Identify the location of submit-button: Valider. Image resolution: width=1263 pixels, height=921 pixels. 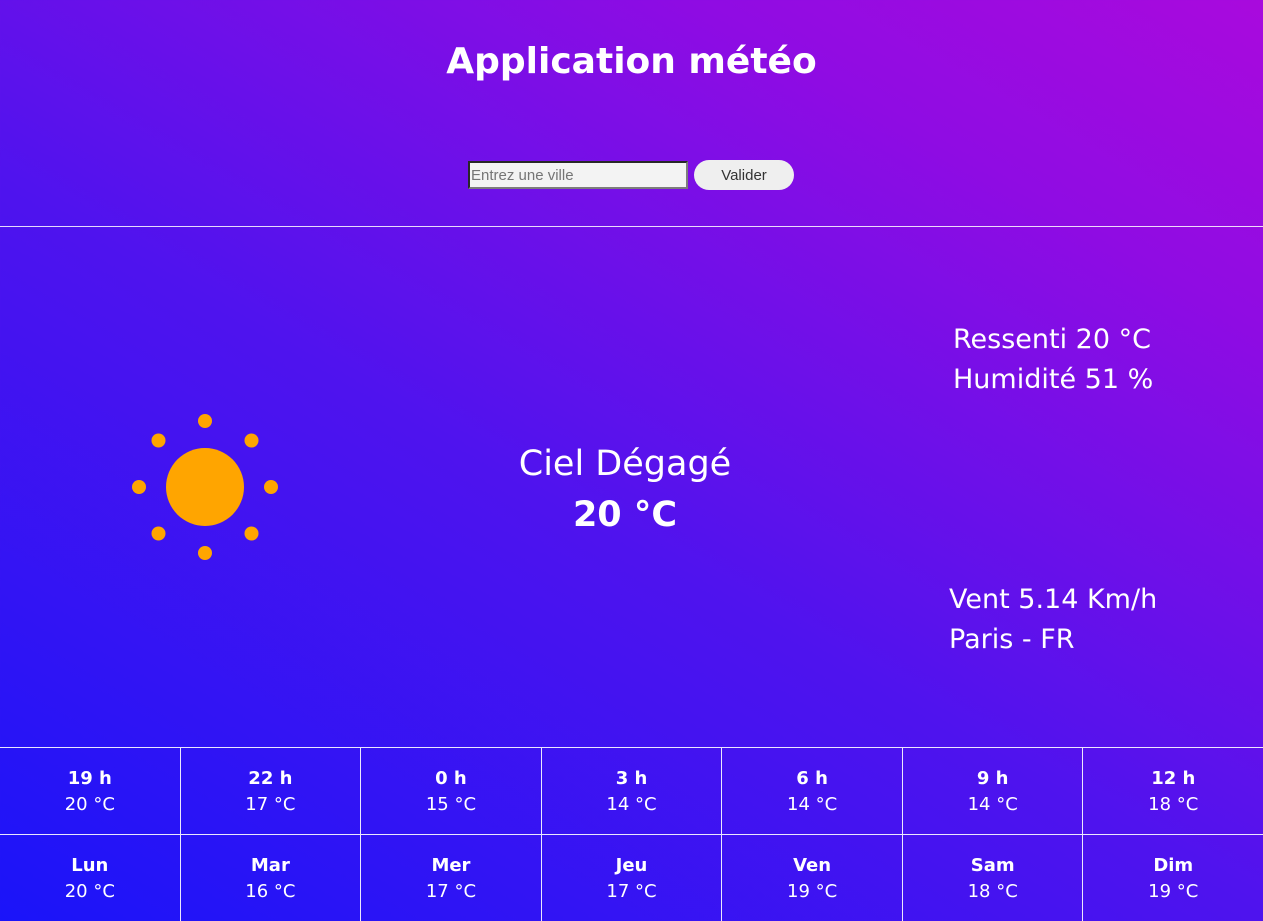
(744, 175).